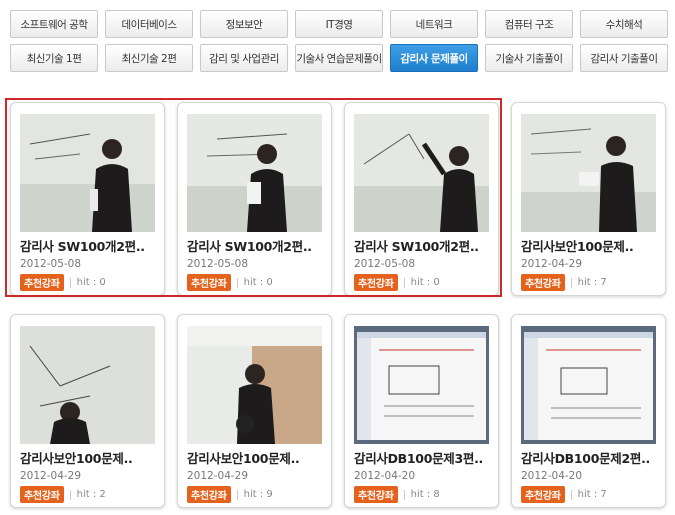  What do you see at coordinates (423, 457) in the screenshot?
I see `lecture-title: 감리사DB100문제3편..` at bounding box center [423, 457].